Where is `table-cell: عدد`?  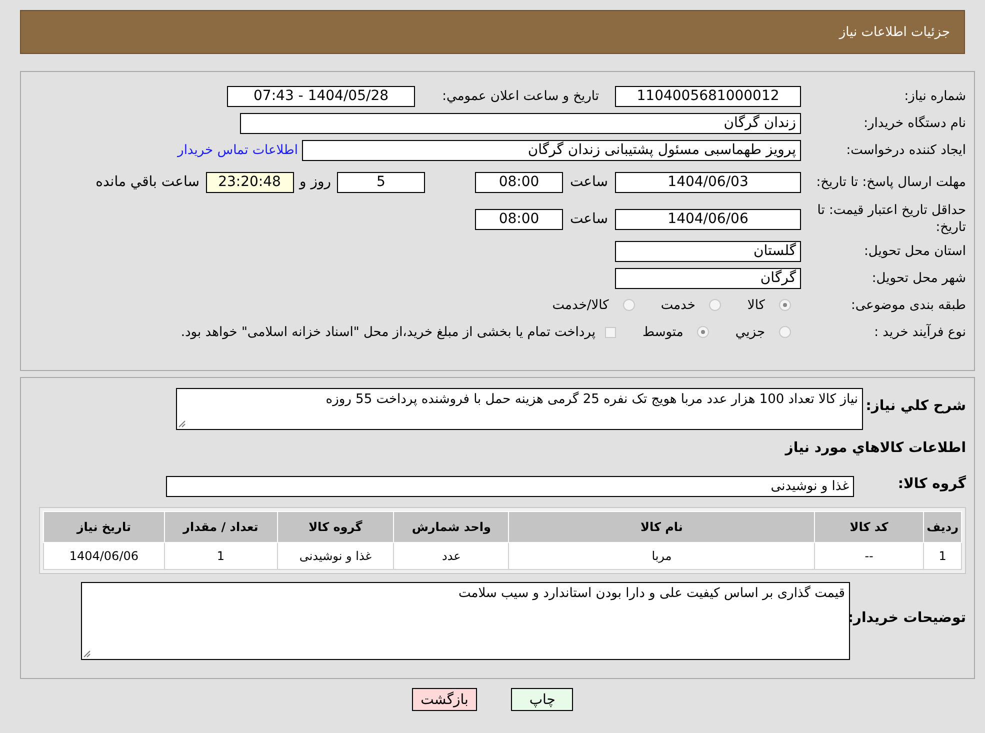
table-cell: عدد is located at coordinates (451, 556).